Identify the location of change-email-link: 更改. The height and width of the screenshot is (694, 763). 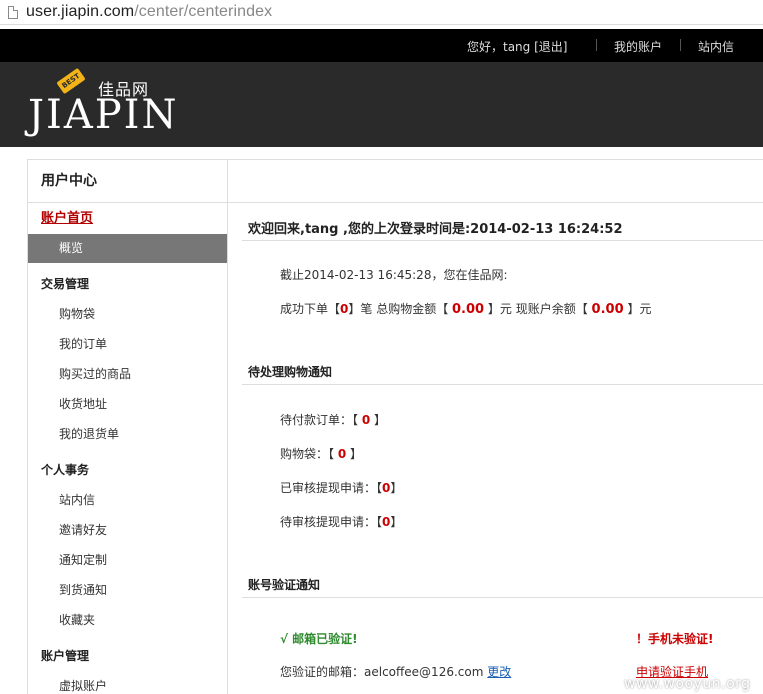
(499, 672).